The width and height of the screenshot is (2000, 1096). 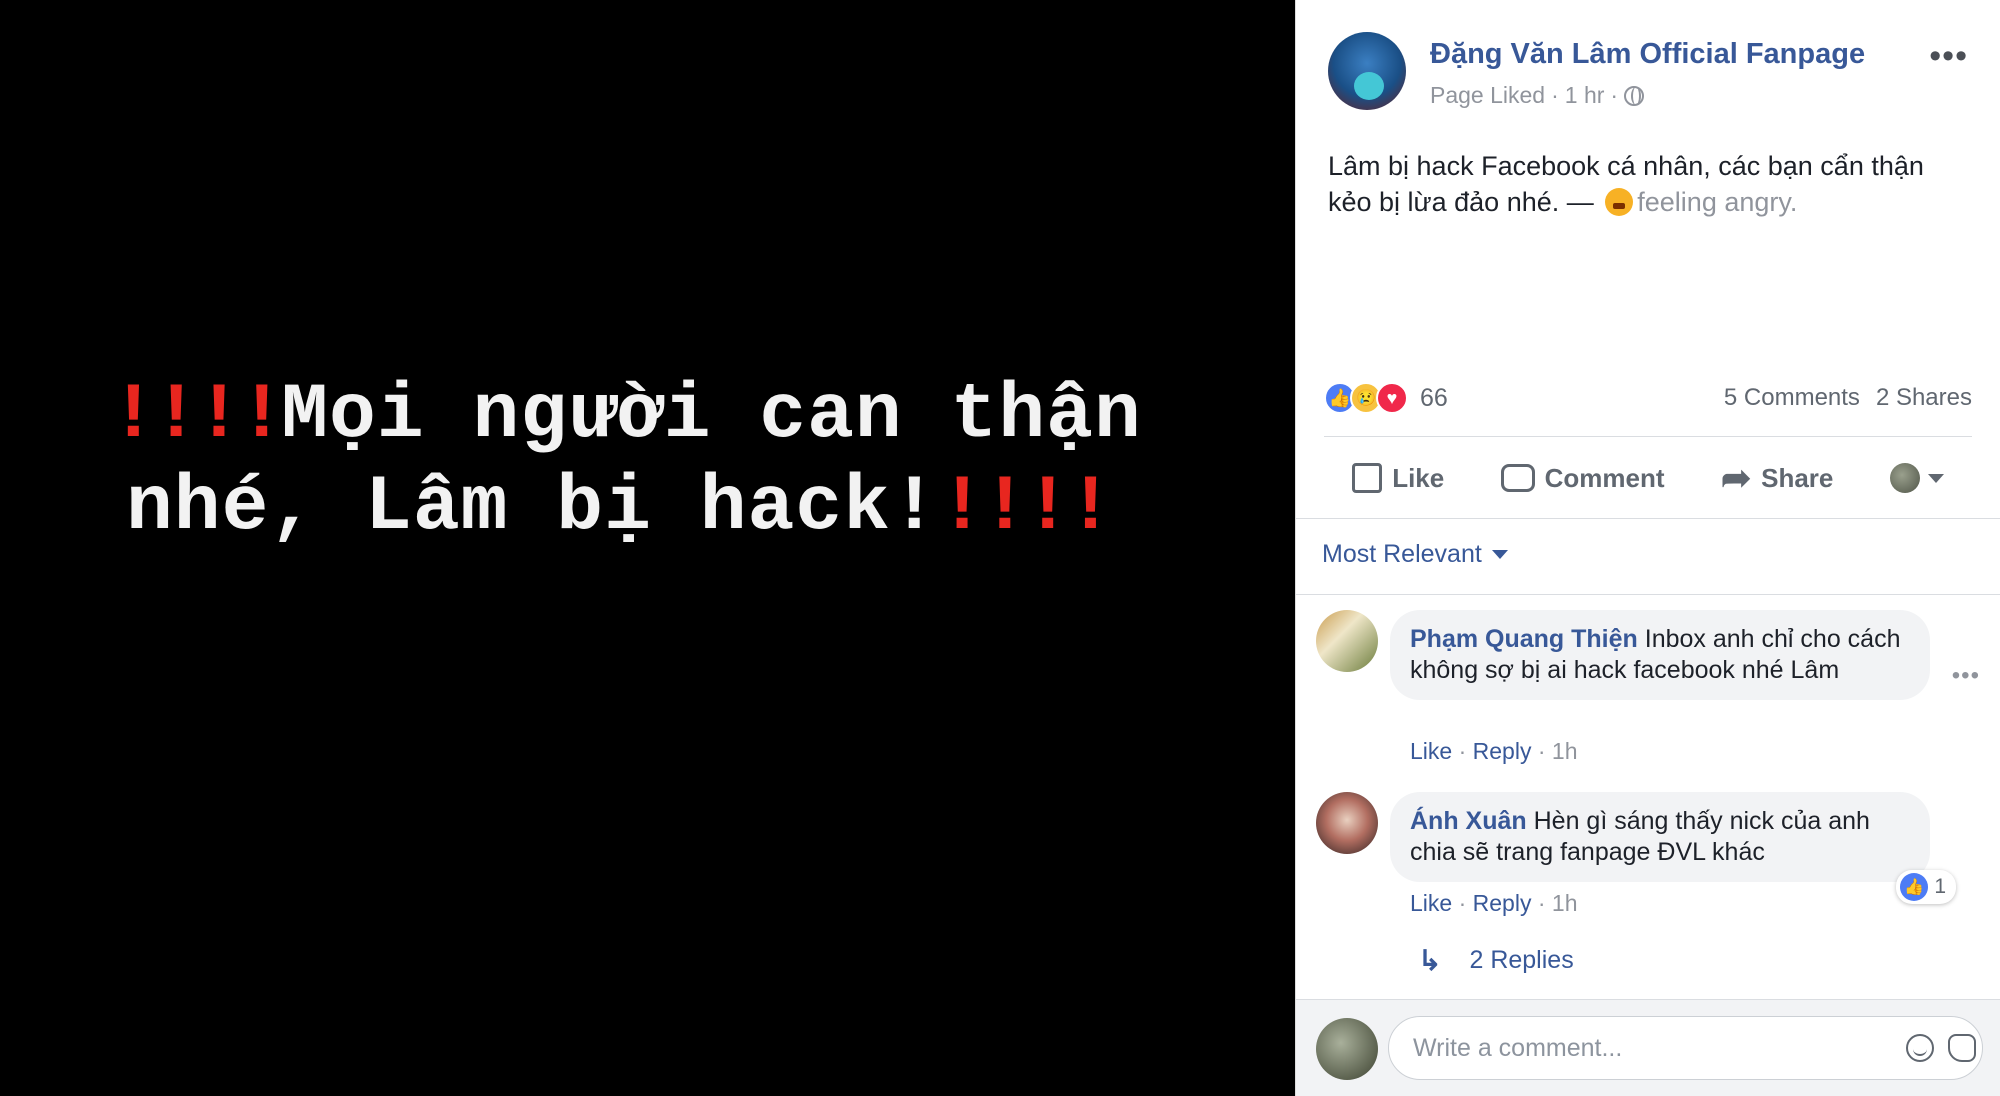 What do you see at coordinates (1924, 398) in the screenshot?
I see `shares-count: 2 Shares` at bounding box center [1924, 398].